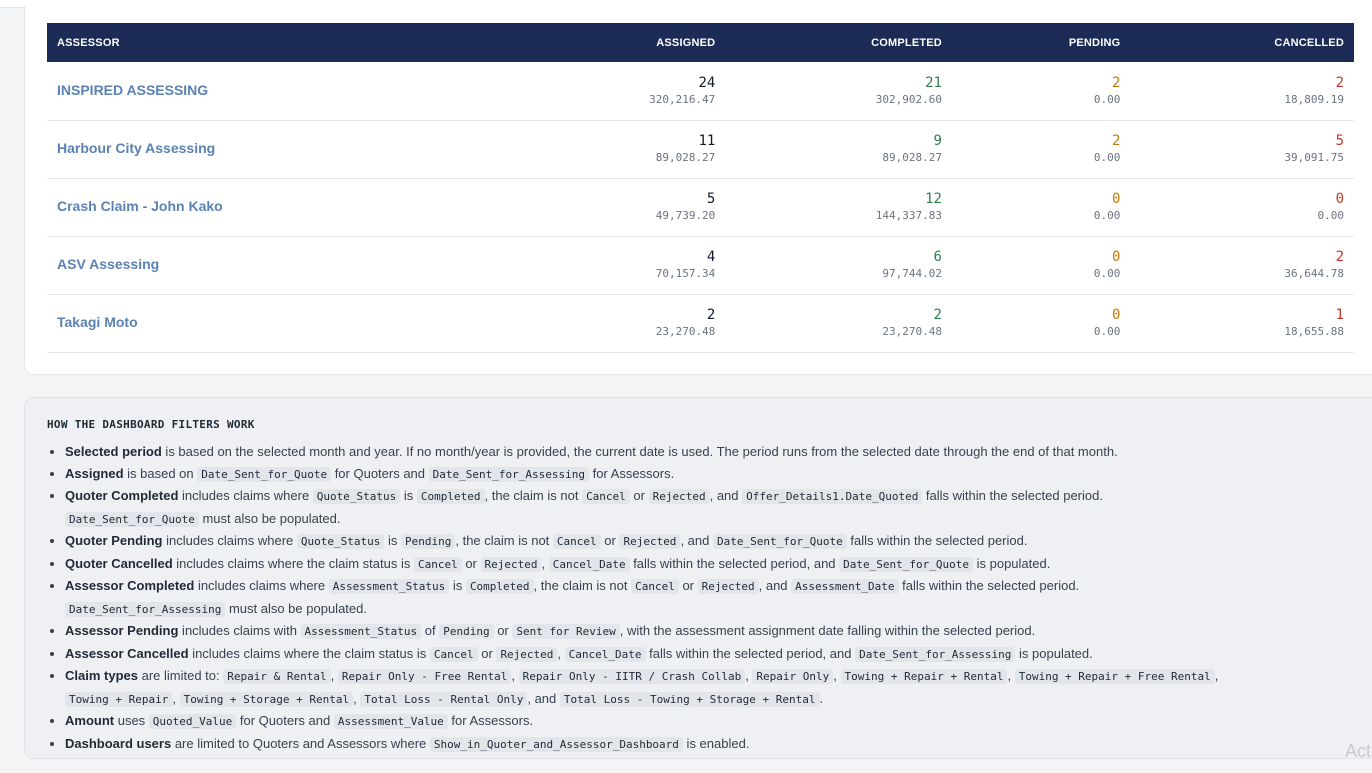 The width and height of the screenshot is (1372, 773). I want to click on rule-label: Assessor Completed, so click(130, 585).